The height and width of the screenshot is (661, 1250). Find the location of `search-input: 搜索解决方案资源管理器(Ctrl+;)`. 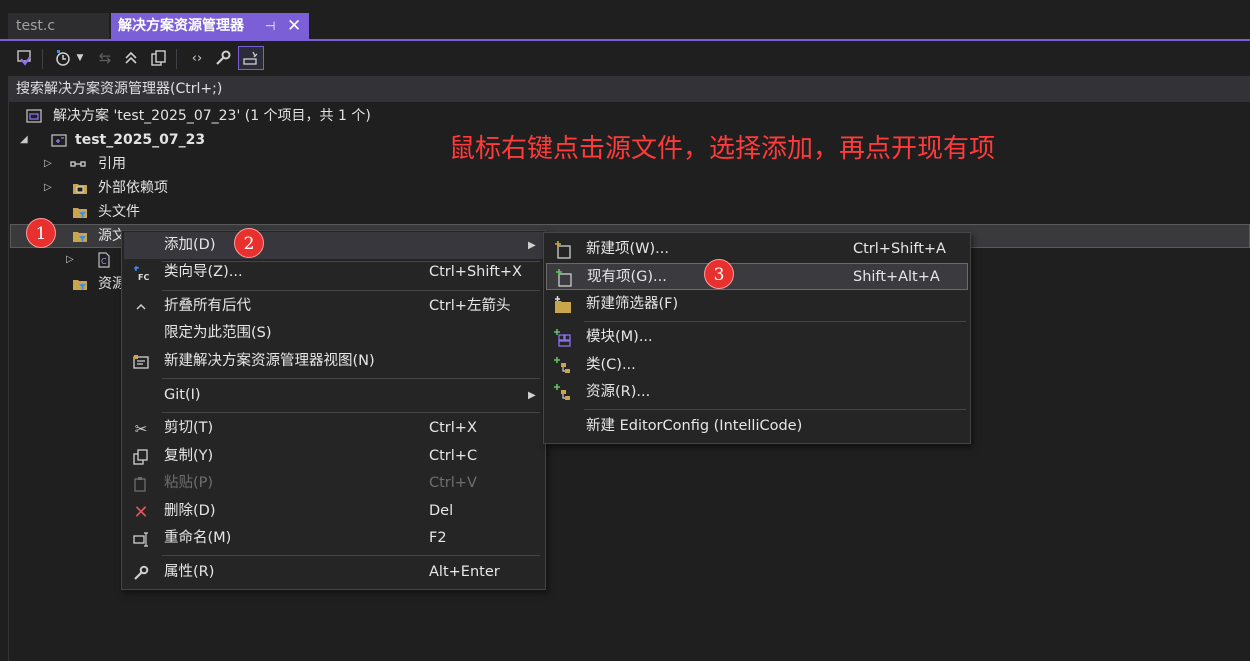

search-input: 搜索解决方案资源管理器(Ctrl+;) is located at coordinates (629, 89).